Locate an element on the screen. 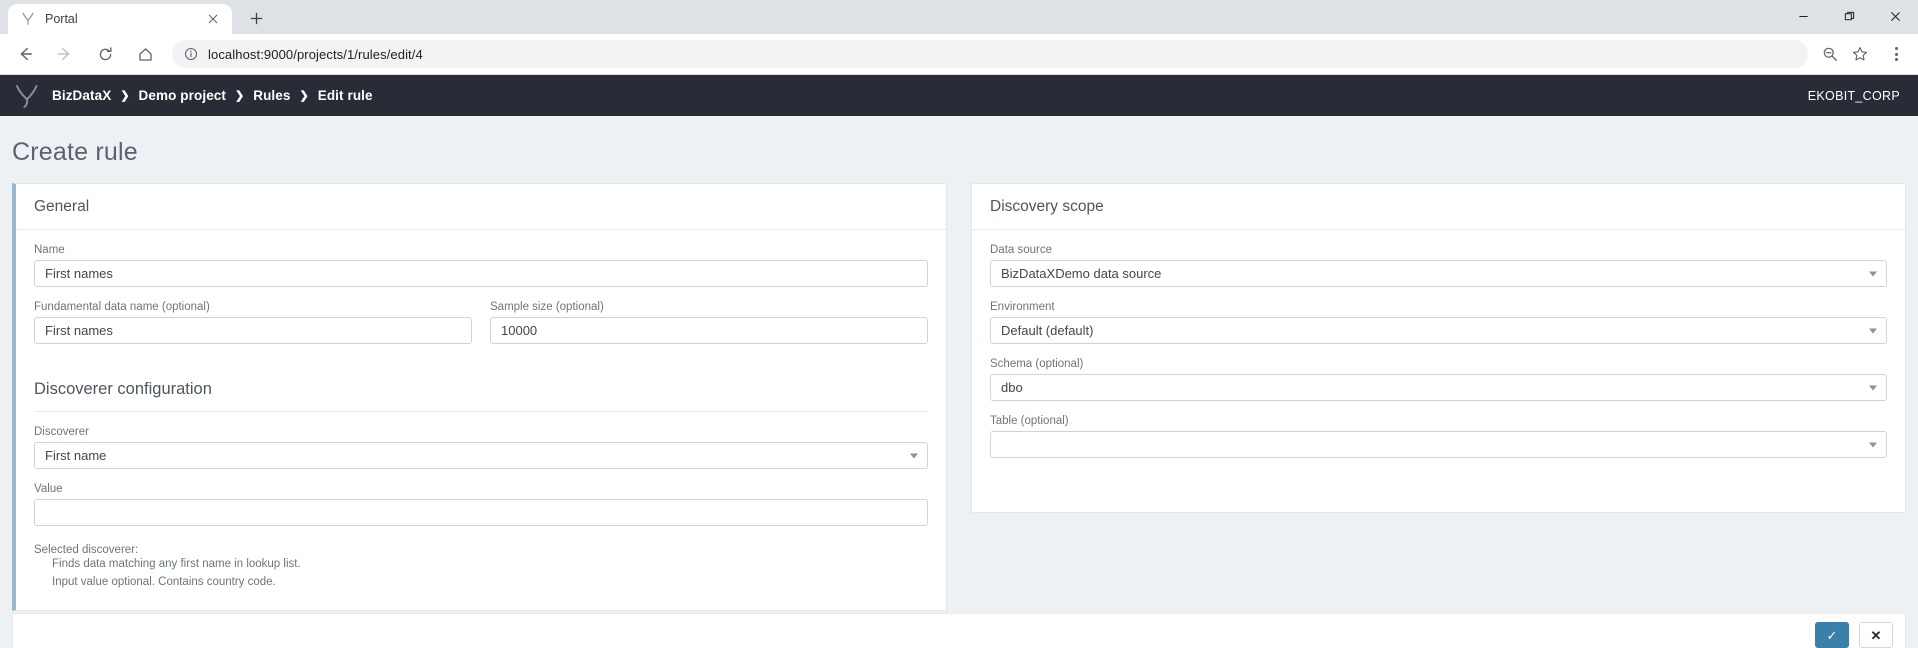 The width and height of the screenshot is (1918, 648). discoverer-configuration-title: Discoverer configuration is located at coordinates (481, 396).